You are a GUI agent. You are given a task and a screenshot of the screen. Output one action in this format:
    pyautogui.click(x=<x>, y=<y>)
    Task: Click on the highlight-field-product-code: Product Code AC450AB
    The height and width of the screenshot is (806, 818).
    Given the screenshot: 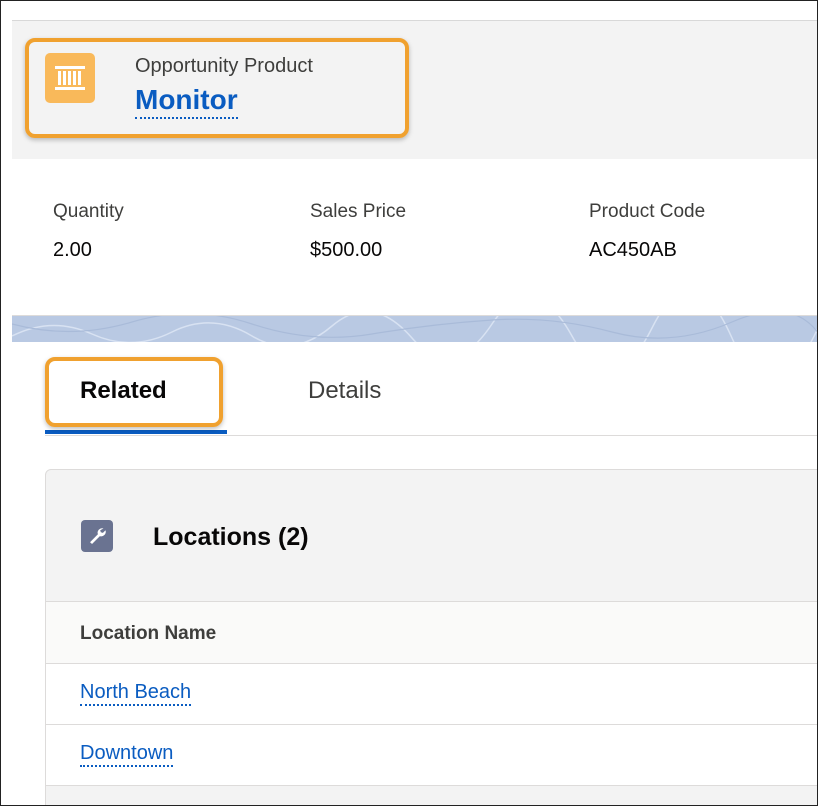 What is the action you would take?
    pyautogui.click(x=647, y=231)
    